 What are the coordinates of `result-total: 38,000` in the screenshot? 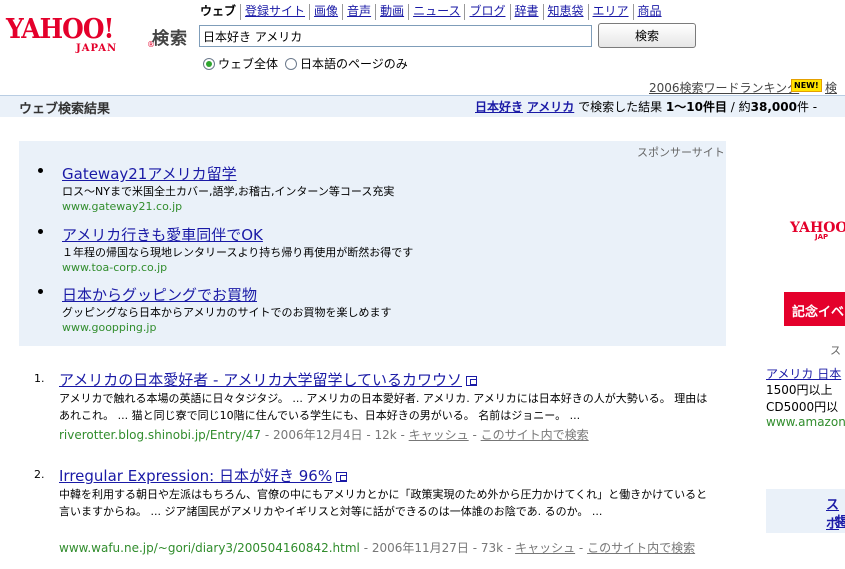 It's located at (773, 107).